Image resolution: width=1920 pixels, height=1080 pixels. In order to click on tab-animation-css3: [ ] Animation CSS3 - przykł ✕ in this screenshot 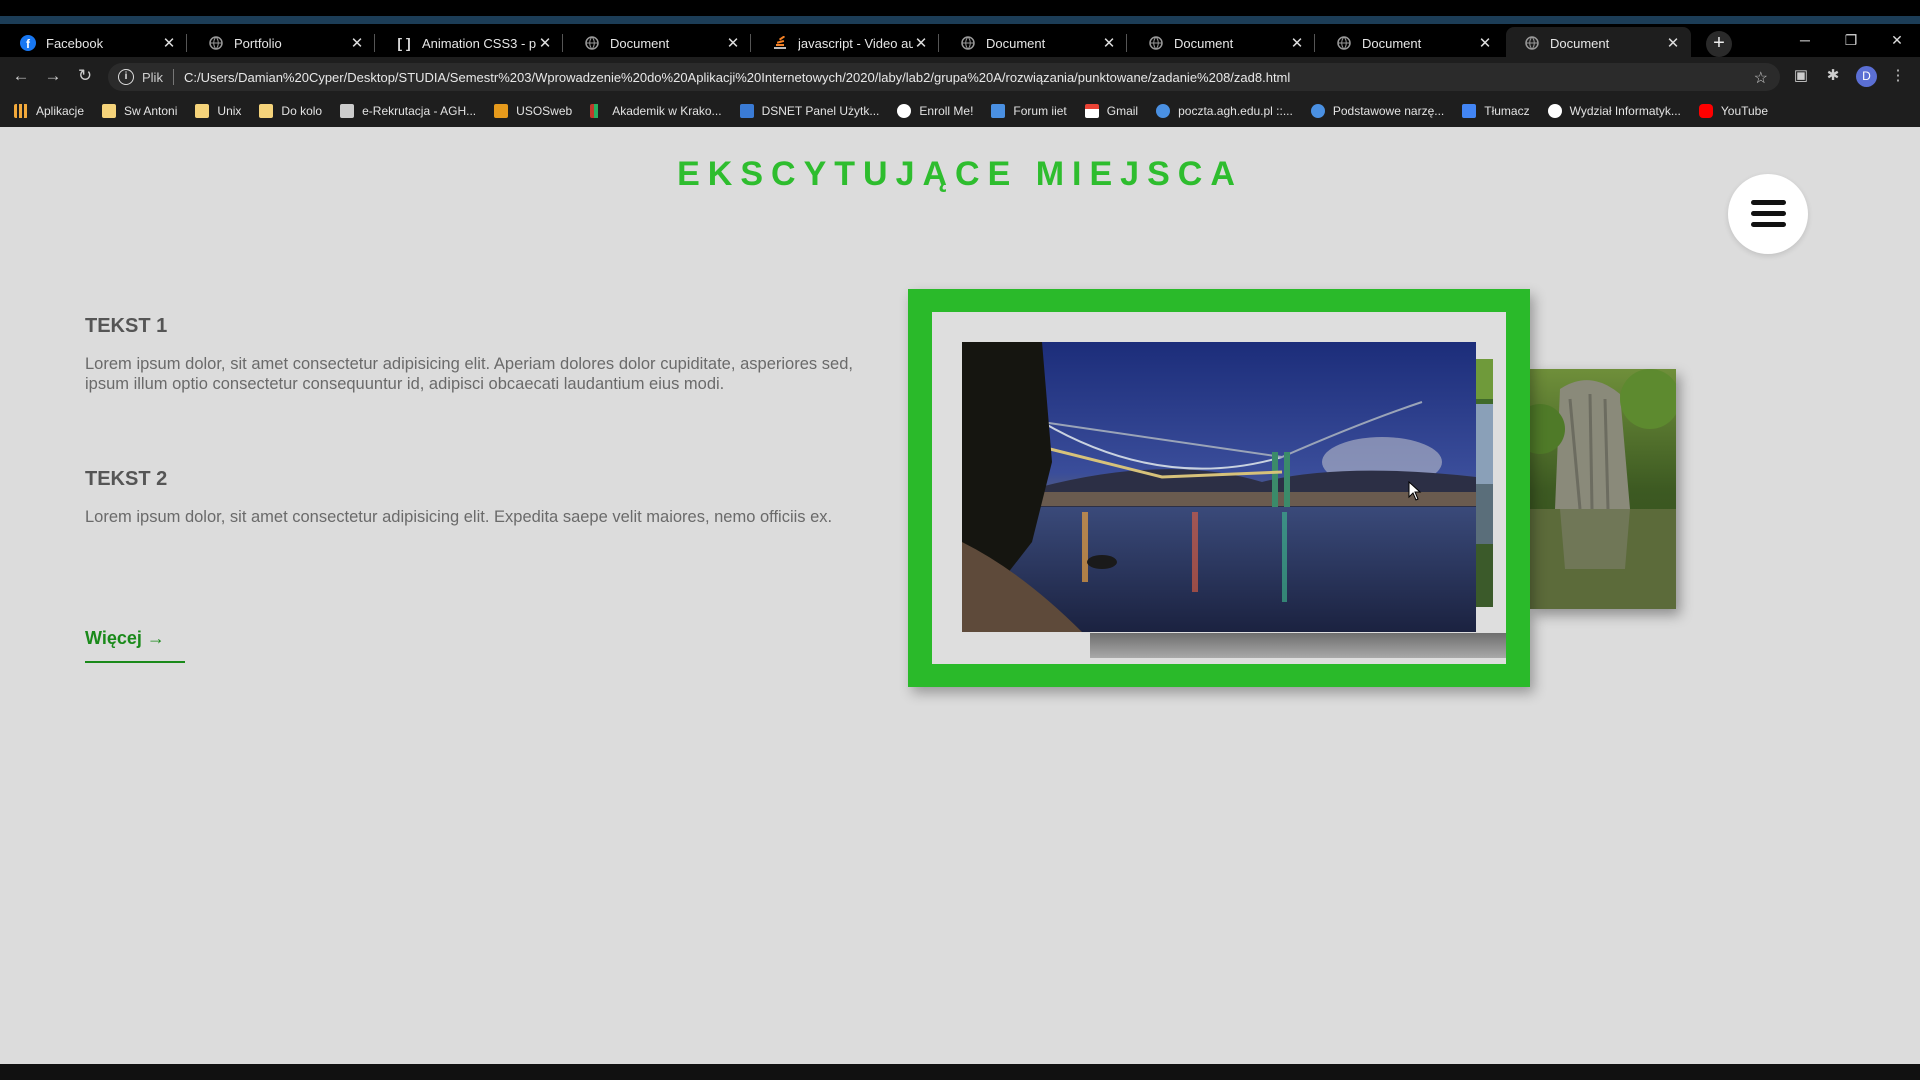, I will do `click(470, 43)`.